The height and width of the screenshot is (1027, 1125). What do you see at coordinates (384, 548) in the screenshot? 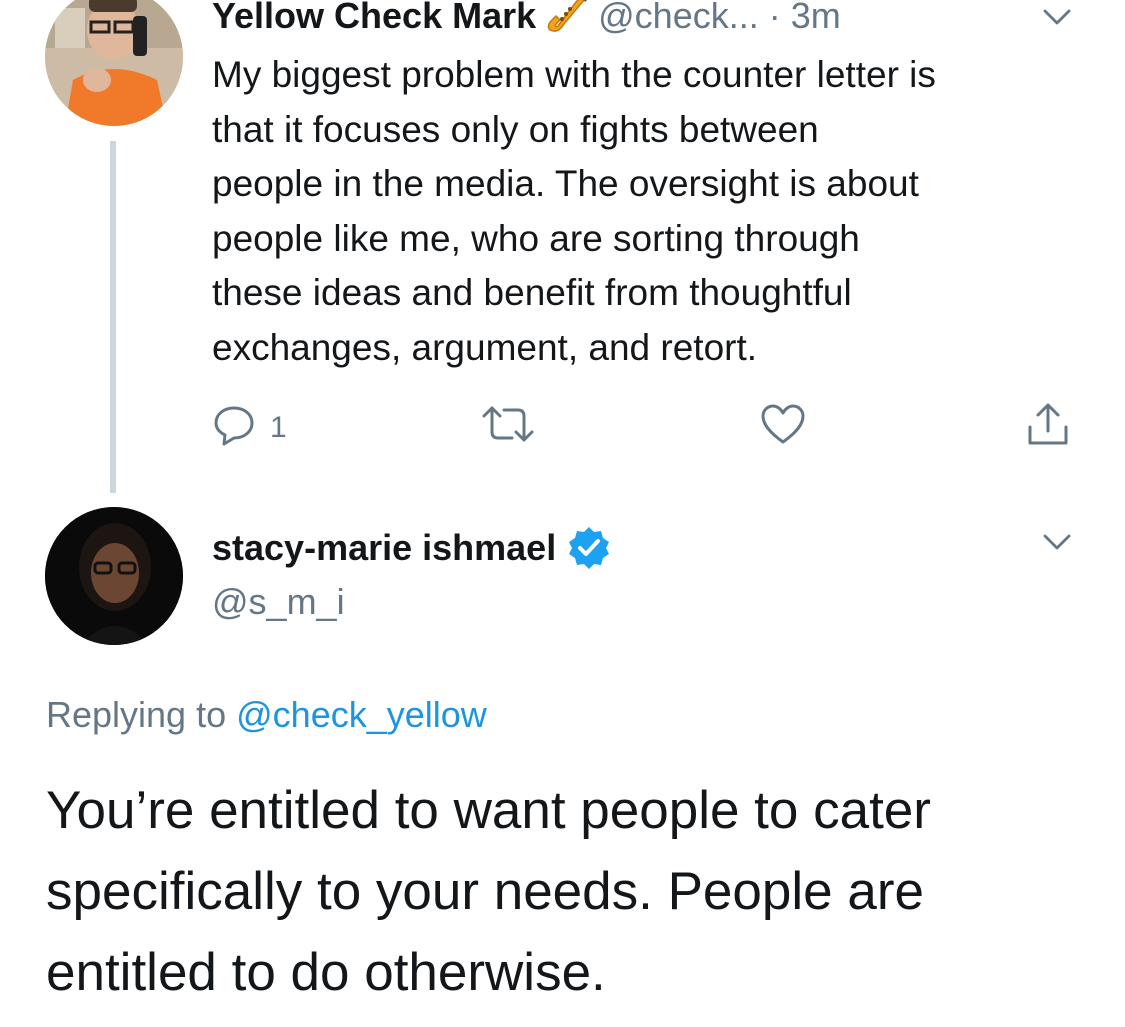
I see `display-name: stacy-marie ishmael` at bounding box center [384, 548].